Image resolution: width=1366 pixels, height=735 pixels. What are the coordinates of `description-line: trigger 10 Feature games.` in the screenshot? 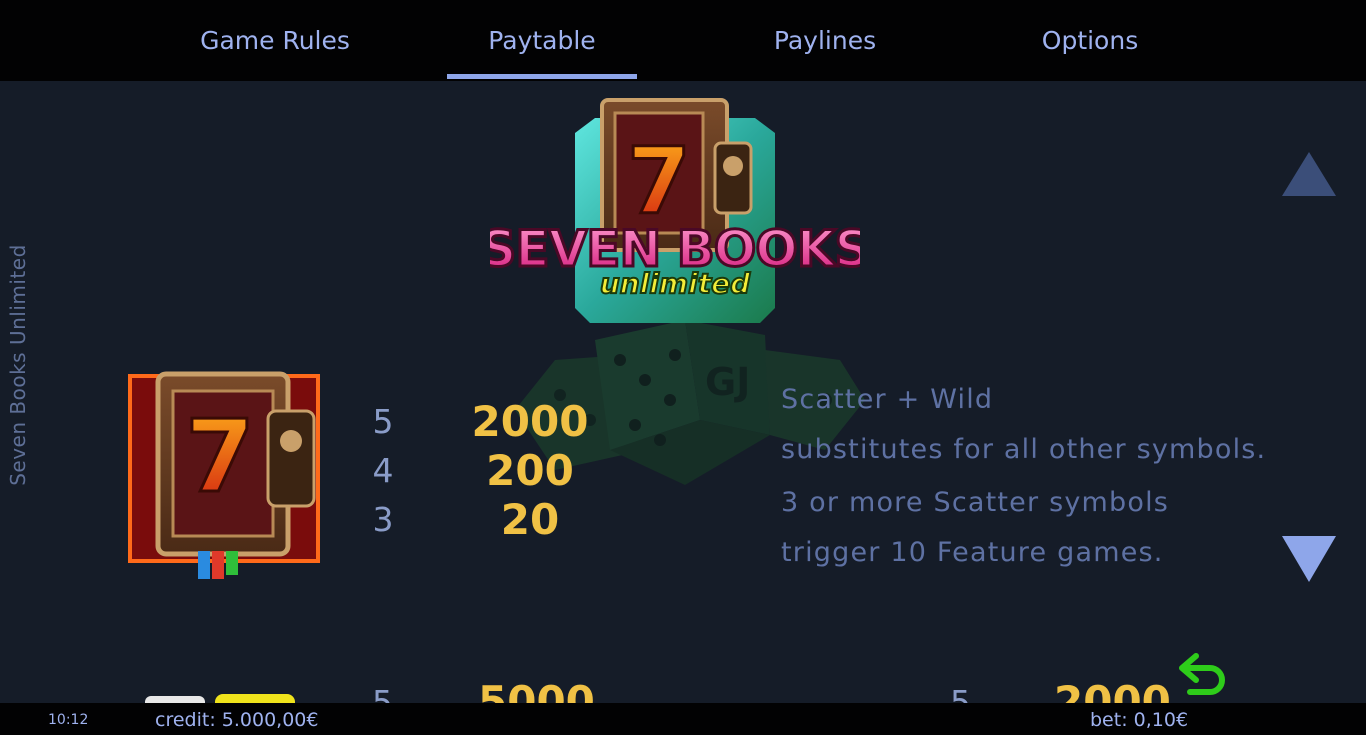 It's located at (972, 552).